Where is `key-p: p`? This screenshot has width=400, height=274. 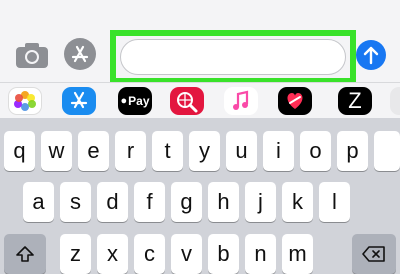
key-p: p is located at coordinates (352, 151).